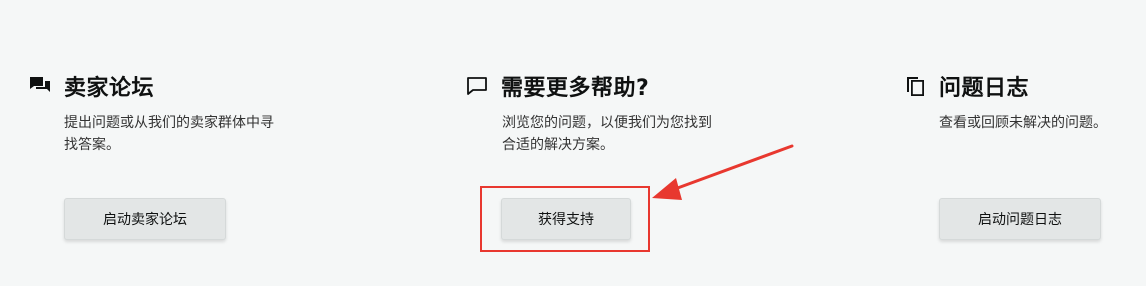  I want to click on copy-pages-icon, so click(915, 86).